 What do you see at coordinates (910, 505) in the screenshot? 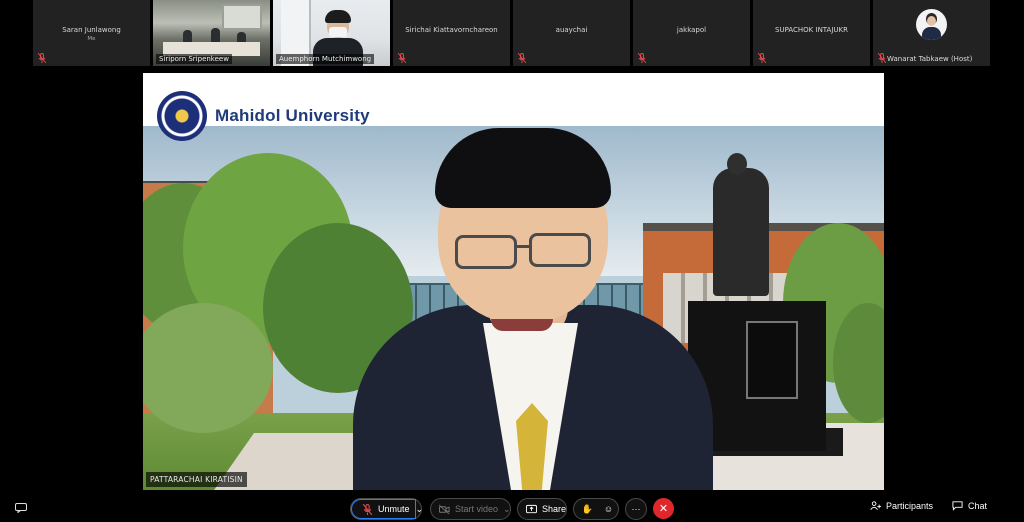
I see `participants-label: Participants` at bounding box center [910, 505].